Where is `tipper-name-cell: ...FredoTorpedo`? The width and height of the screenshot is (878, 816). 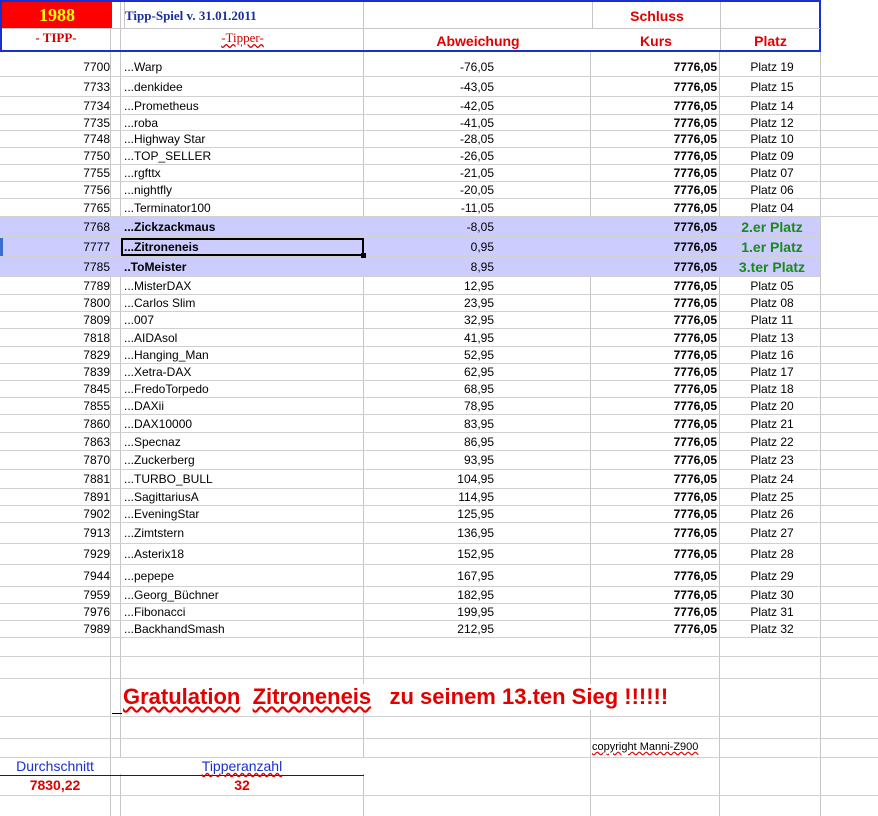
tipper-name-cell: ...FredoTorpedo is located at coordinates (166, 389).